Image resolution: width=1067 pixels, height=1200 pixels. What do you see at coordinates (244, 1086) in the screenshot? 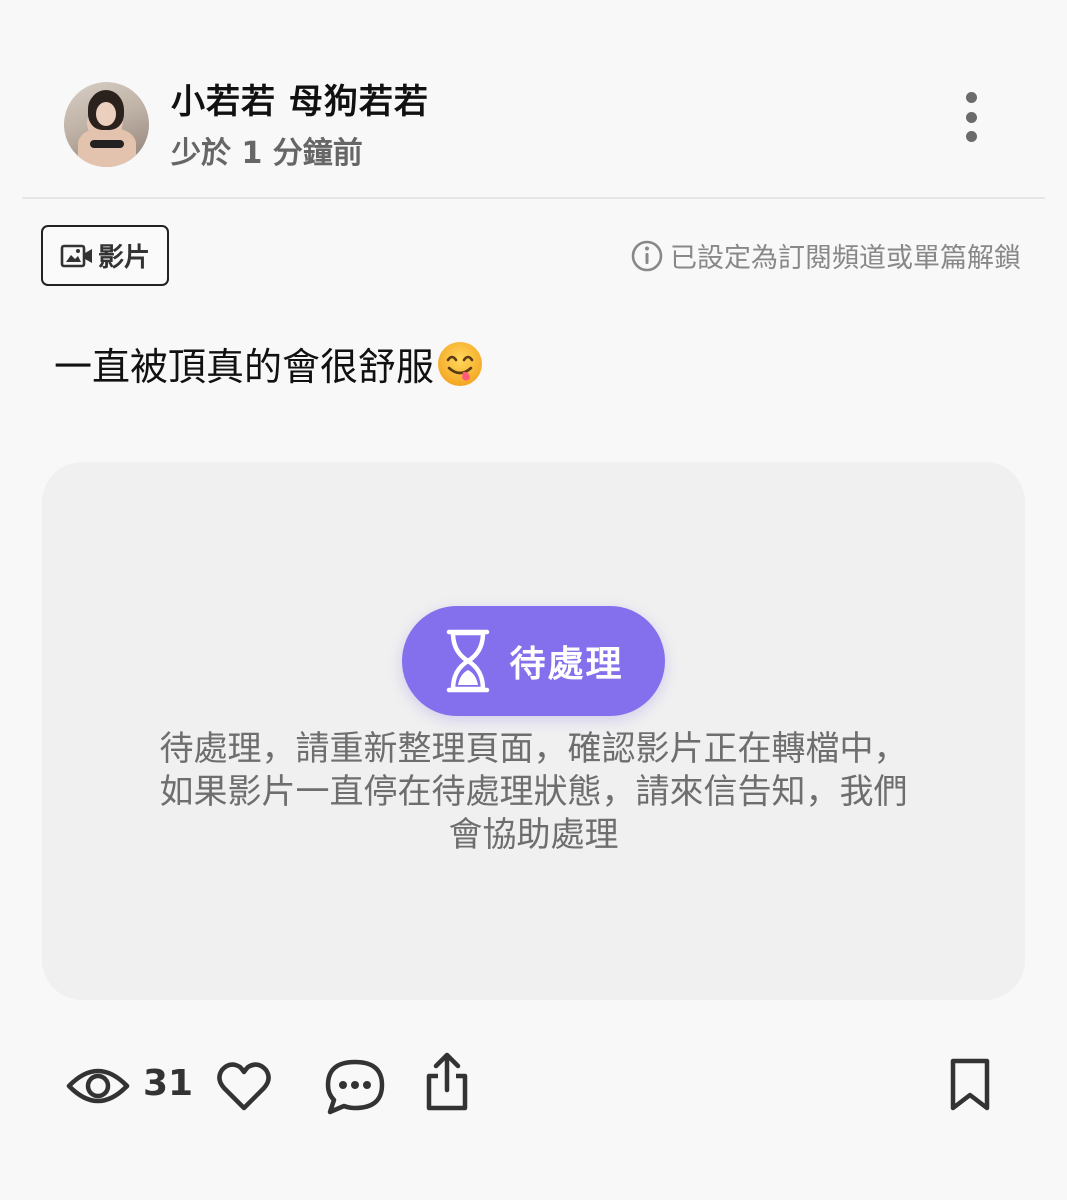
I see `heart-icon` at bounding box center [244, 1086].